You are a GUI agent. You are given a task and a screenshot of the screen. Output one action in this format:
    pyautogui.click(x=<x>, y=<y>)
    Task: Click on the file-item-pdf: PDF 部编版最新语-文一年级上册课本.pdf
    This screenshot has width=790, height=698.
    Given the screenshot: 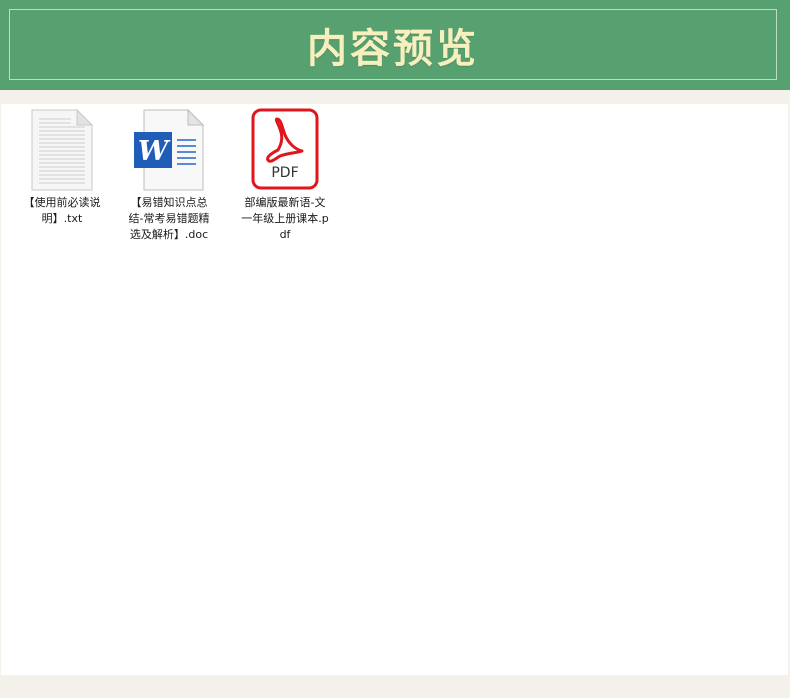 What is the action you would take?
    pyautogui.click(x=285, y=175)
    